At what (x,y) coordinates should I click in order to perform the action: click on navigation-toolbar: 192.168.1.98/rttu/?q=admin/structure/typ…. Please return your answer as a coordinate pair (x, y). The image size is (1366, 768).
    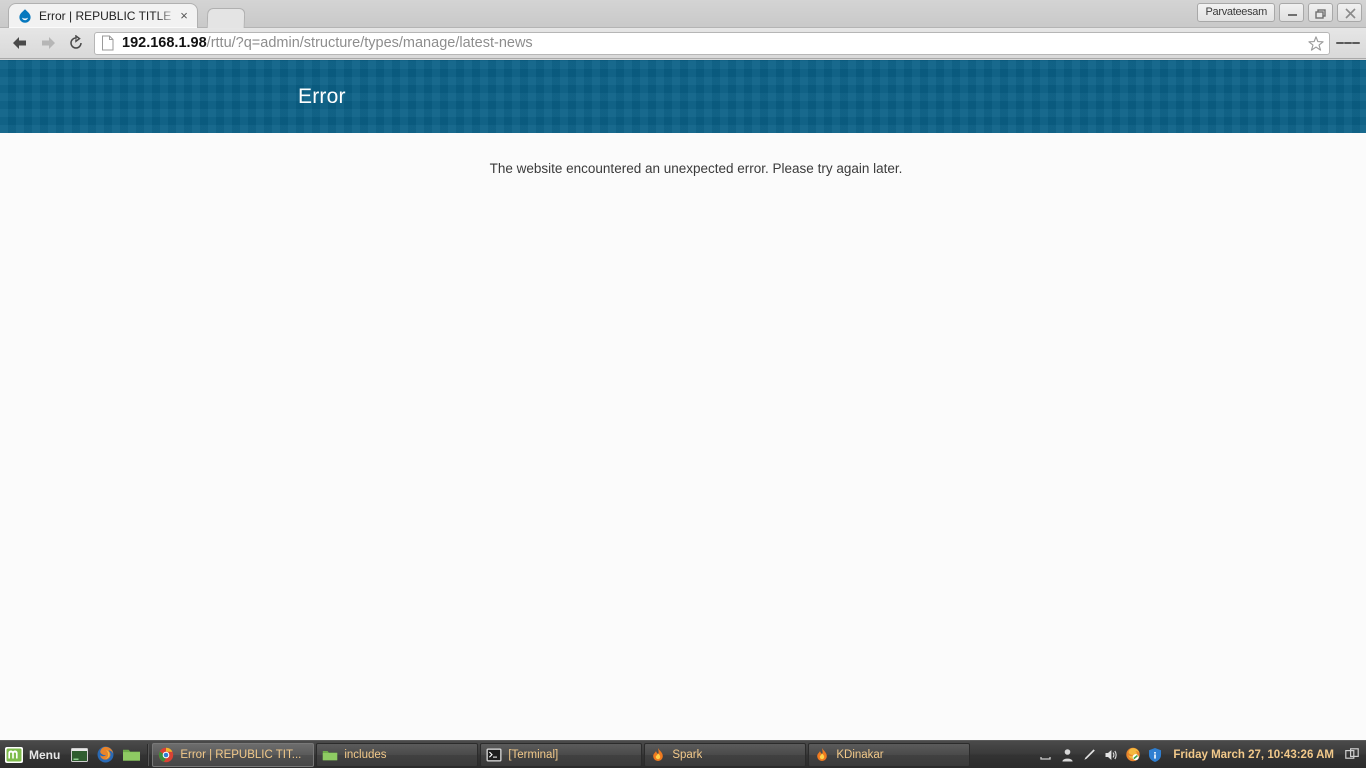
    Looking at the image, I should click on (683, 43).